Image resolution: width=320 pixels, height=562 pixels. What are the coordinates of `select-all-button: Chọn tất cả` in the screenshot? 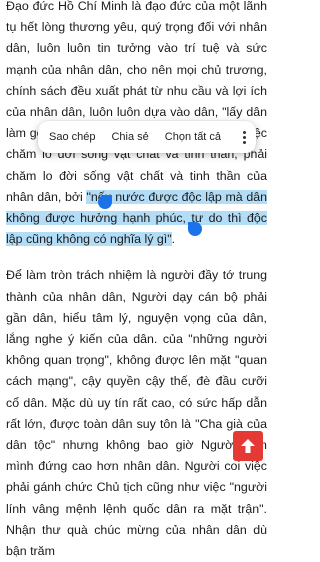 It's located at (193, 137).